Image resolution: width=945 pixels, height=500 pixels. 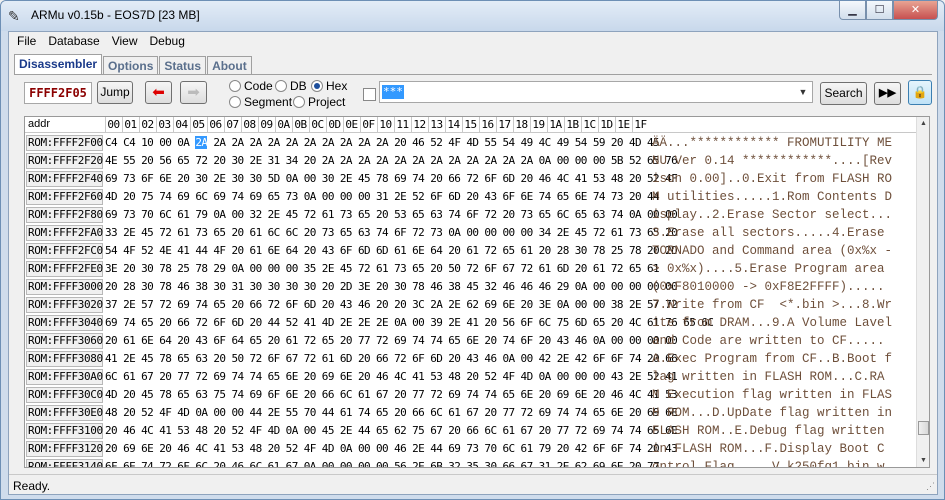 What do you see at coordinates (232, 125) in the screenshot?
I see `column-header: 07` at bounding box center [232, 125].